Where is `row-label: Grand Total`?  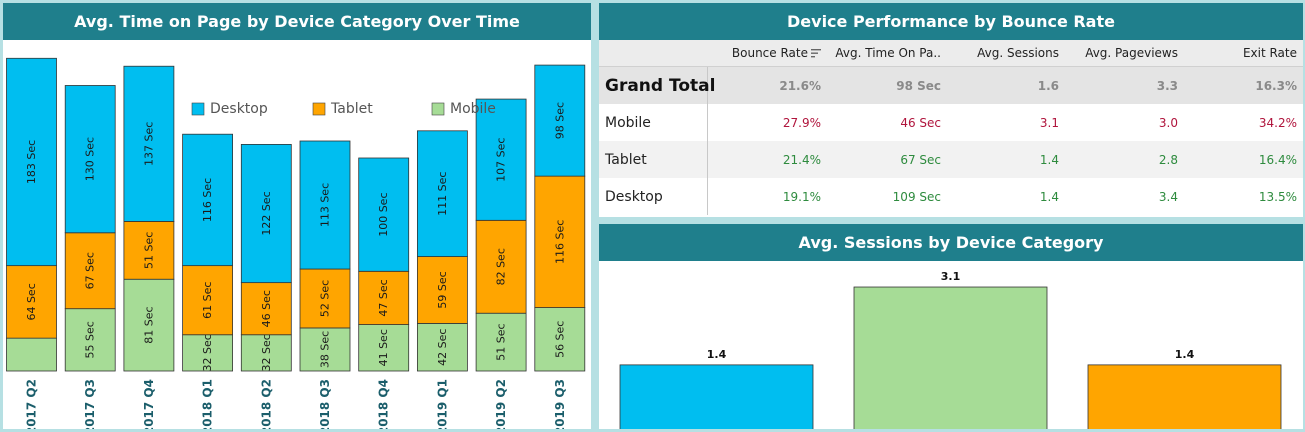 row-label: Grand Total is located at coordinates (657, 85).